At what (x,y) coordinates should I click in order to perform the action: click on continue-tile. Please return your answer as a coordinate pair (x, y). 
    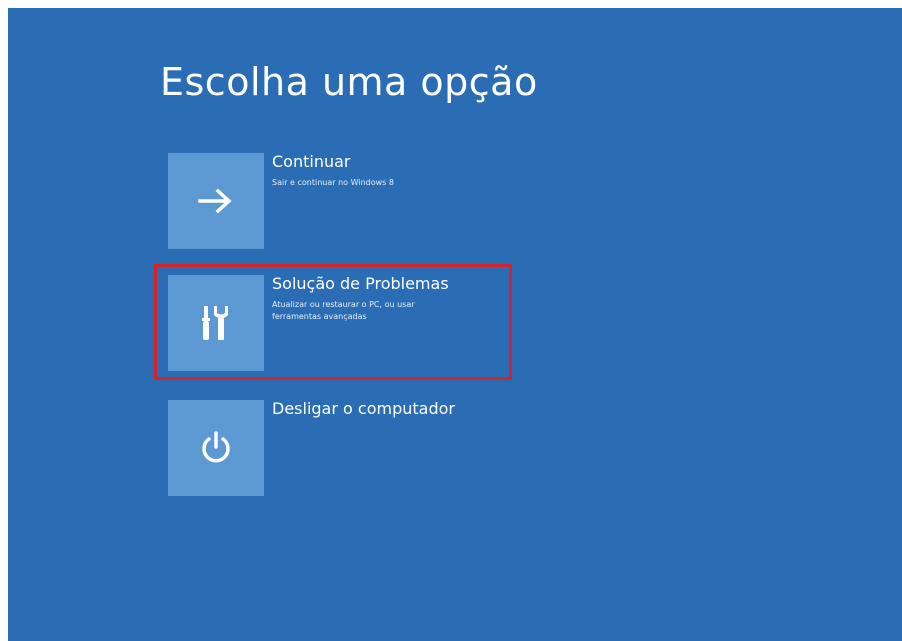
    Looking at the image, I should click on (216, 201).